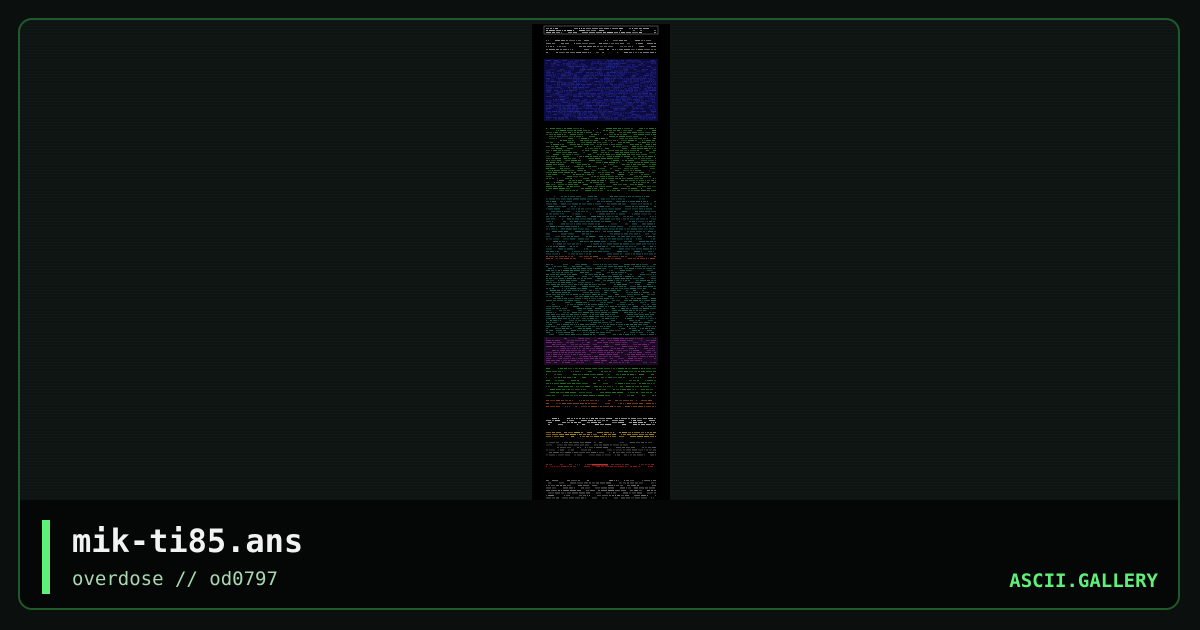  I want to click on artwork-title: mik-ti85.ans, so click(188, 541).